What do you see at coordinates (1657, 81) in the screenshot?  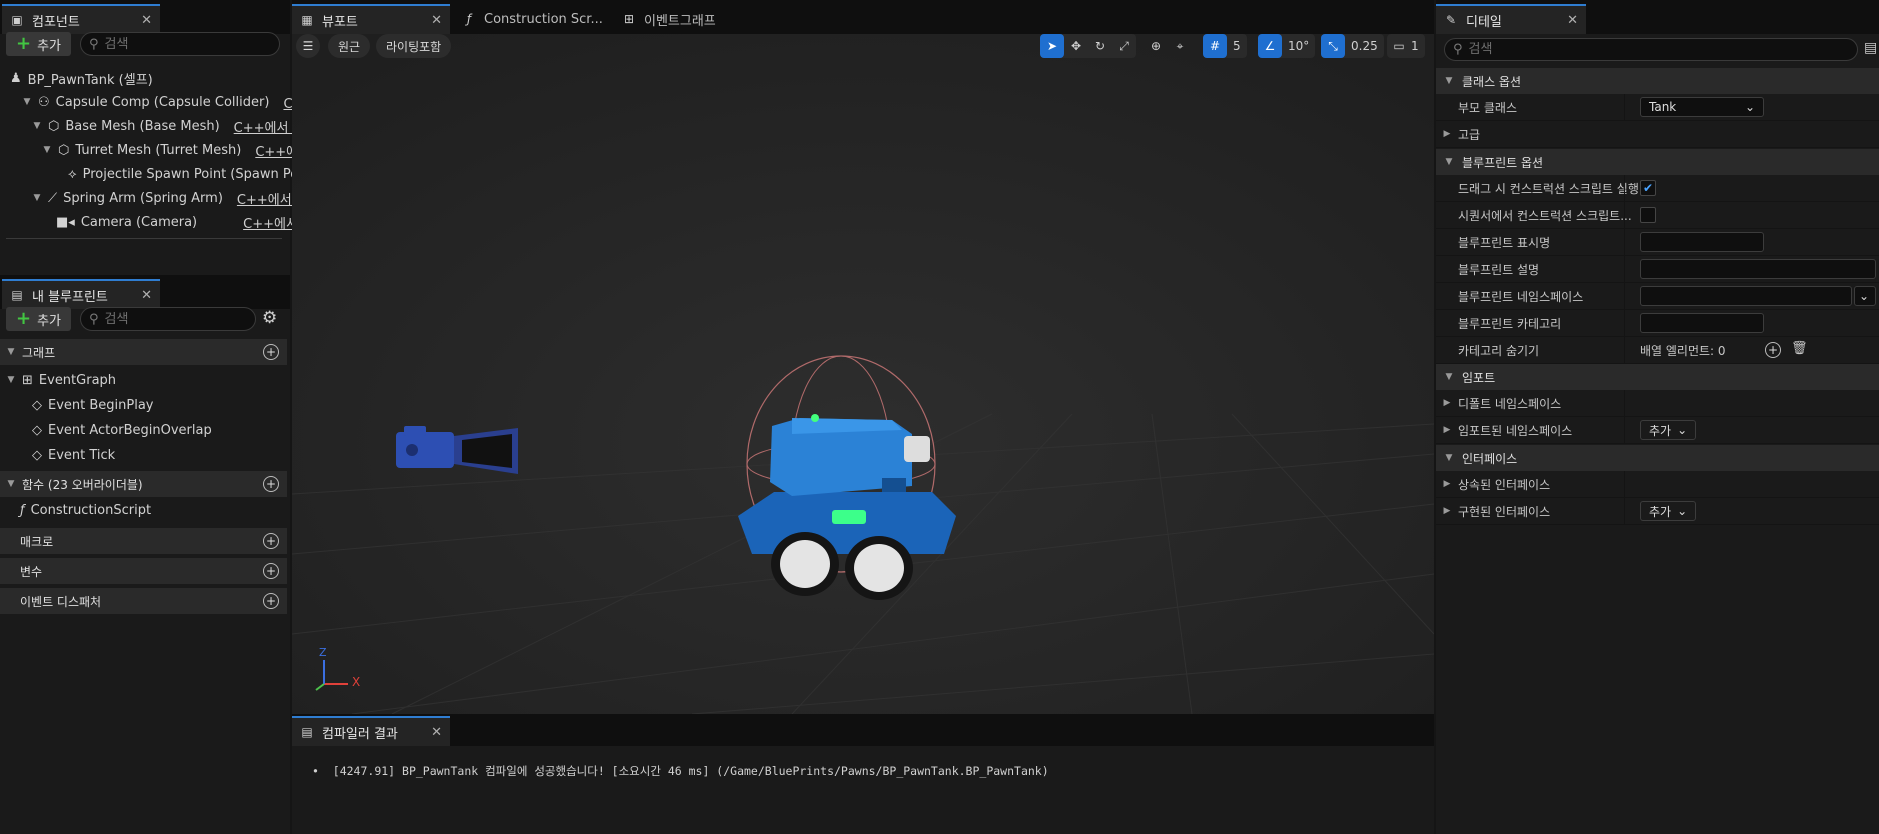 I see `class-options-category: ▼ 클래스 옵션` at bounding box center [1657, 81].